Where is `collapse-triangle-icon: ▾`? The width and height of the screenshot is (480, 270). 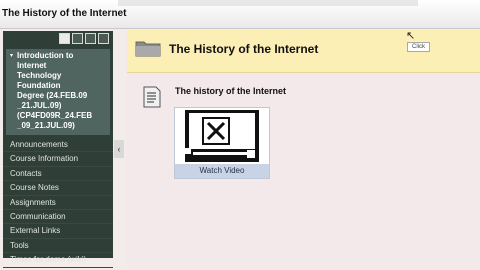 collapse-triangle-icon: ▾ is located at coordinates (13, 91).